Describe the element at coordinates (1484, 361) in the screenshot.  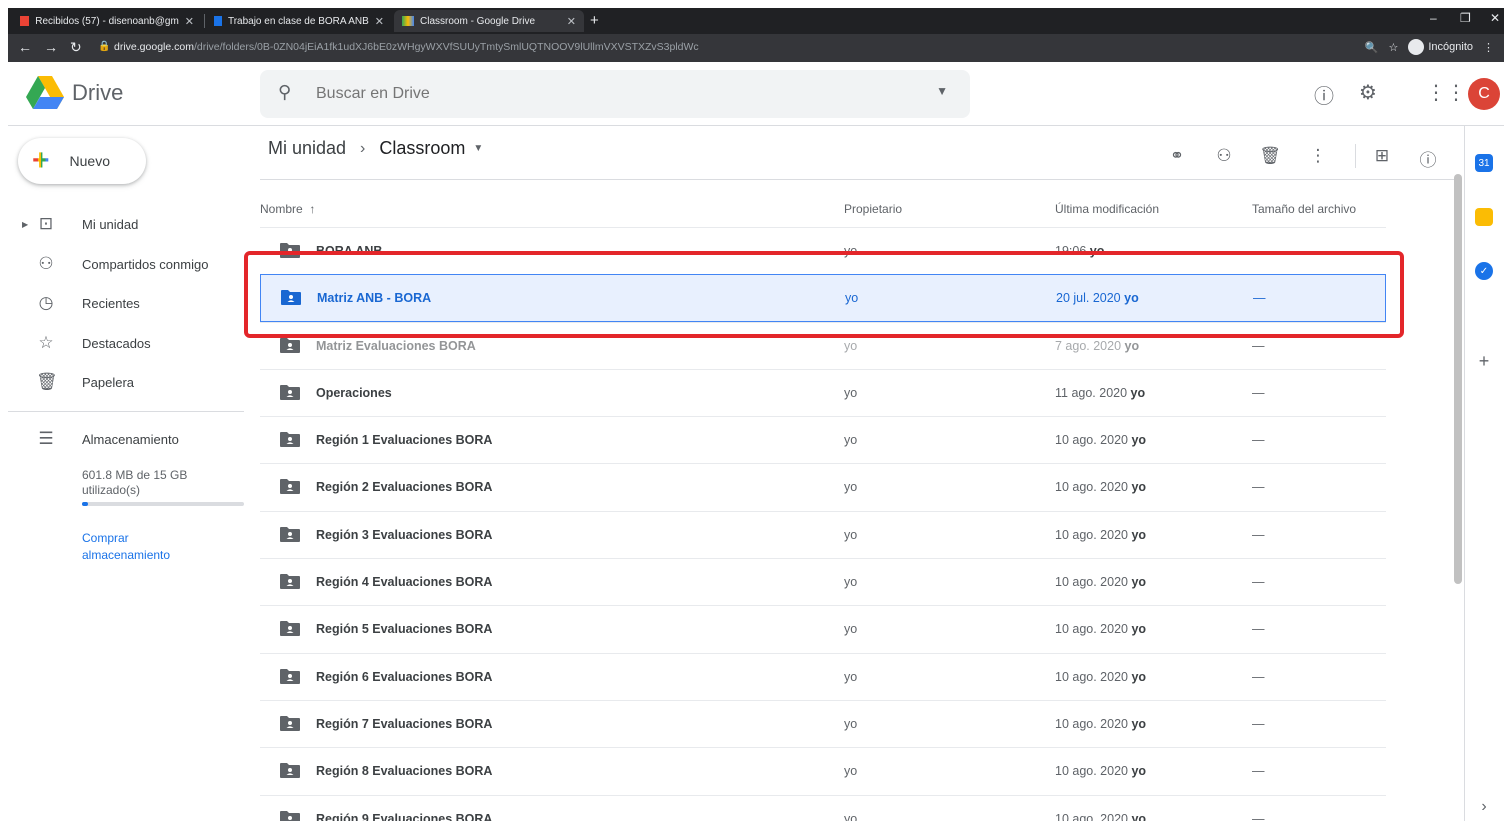
I see `add-addon-icon: +` at that location.